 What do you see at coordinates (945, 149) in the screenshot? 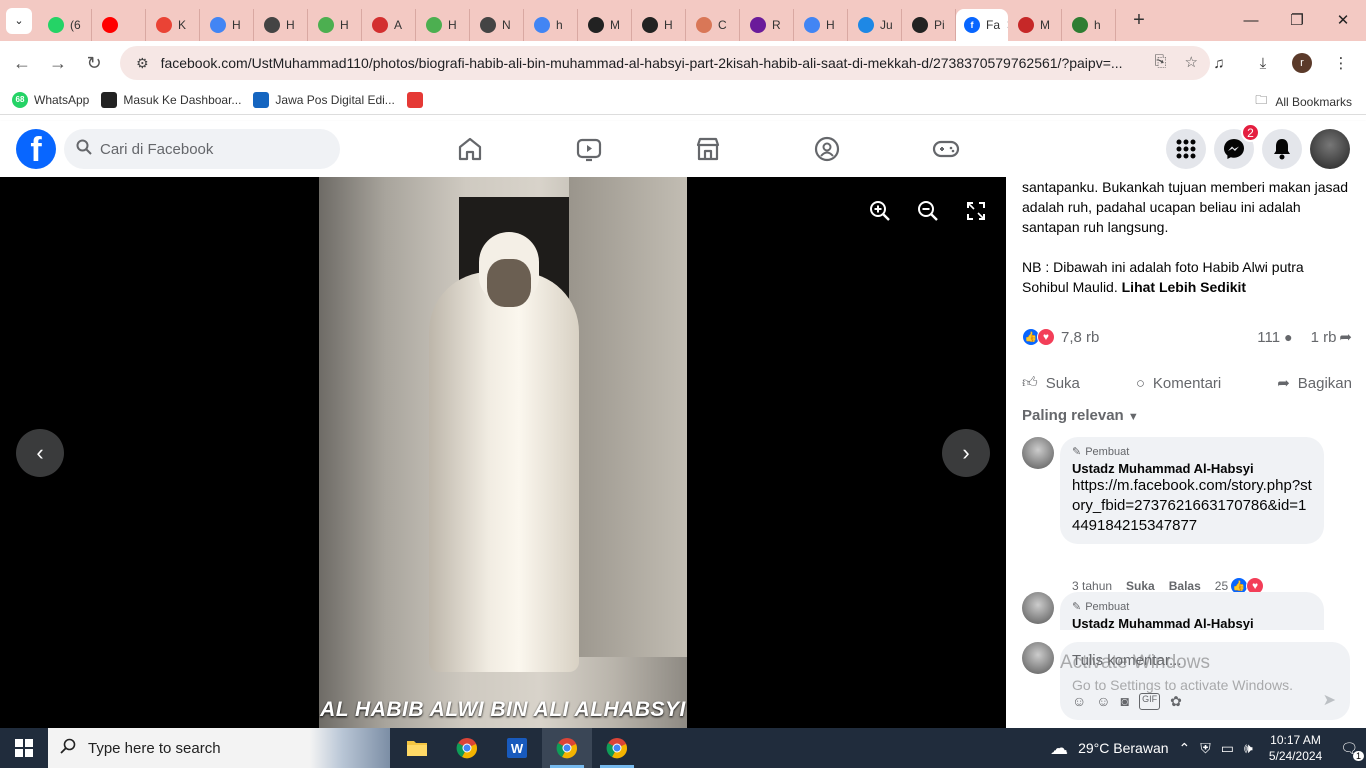
I see `nav-gaming` at bounding box center [945, 149].